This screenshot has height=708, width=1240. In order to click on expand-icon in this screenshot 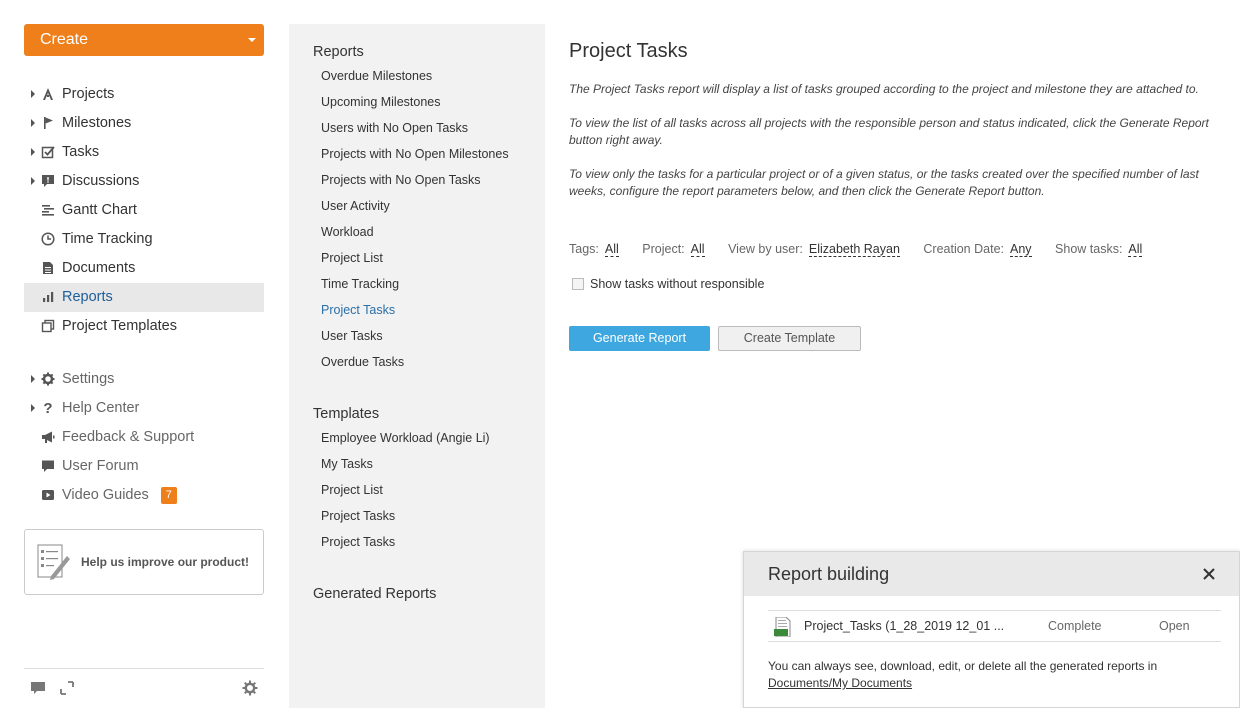, I will do `click(67, 688)`.